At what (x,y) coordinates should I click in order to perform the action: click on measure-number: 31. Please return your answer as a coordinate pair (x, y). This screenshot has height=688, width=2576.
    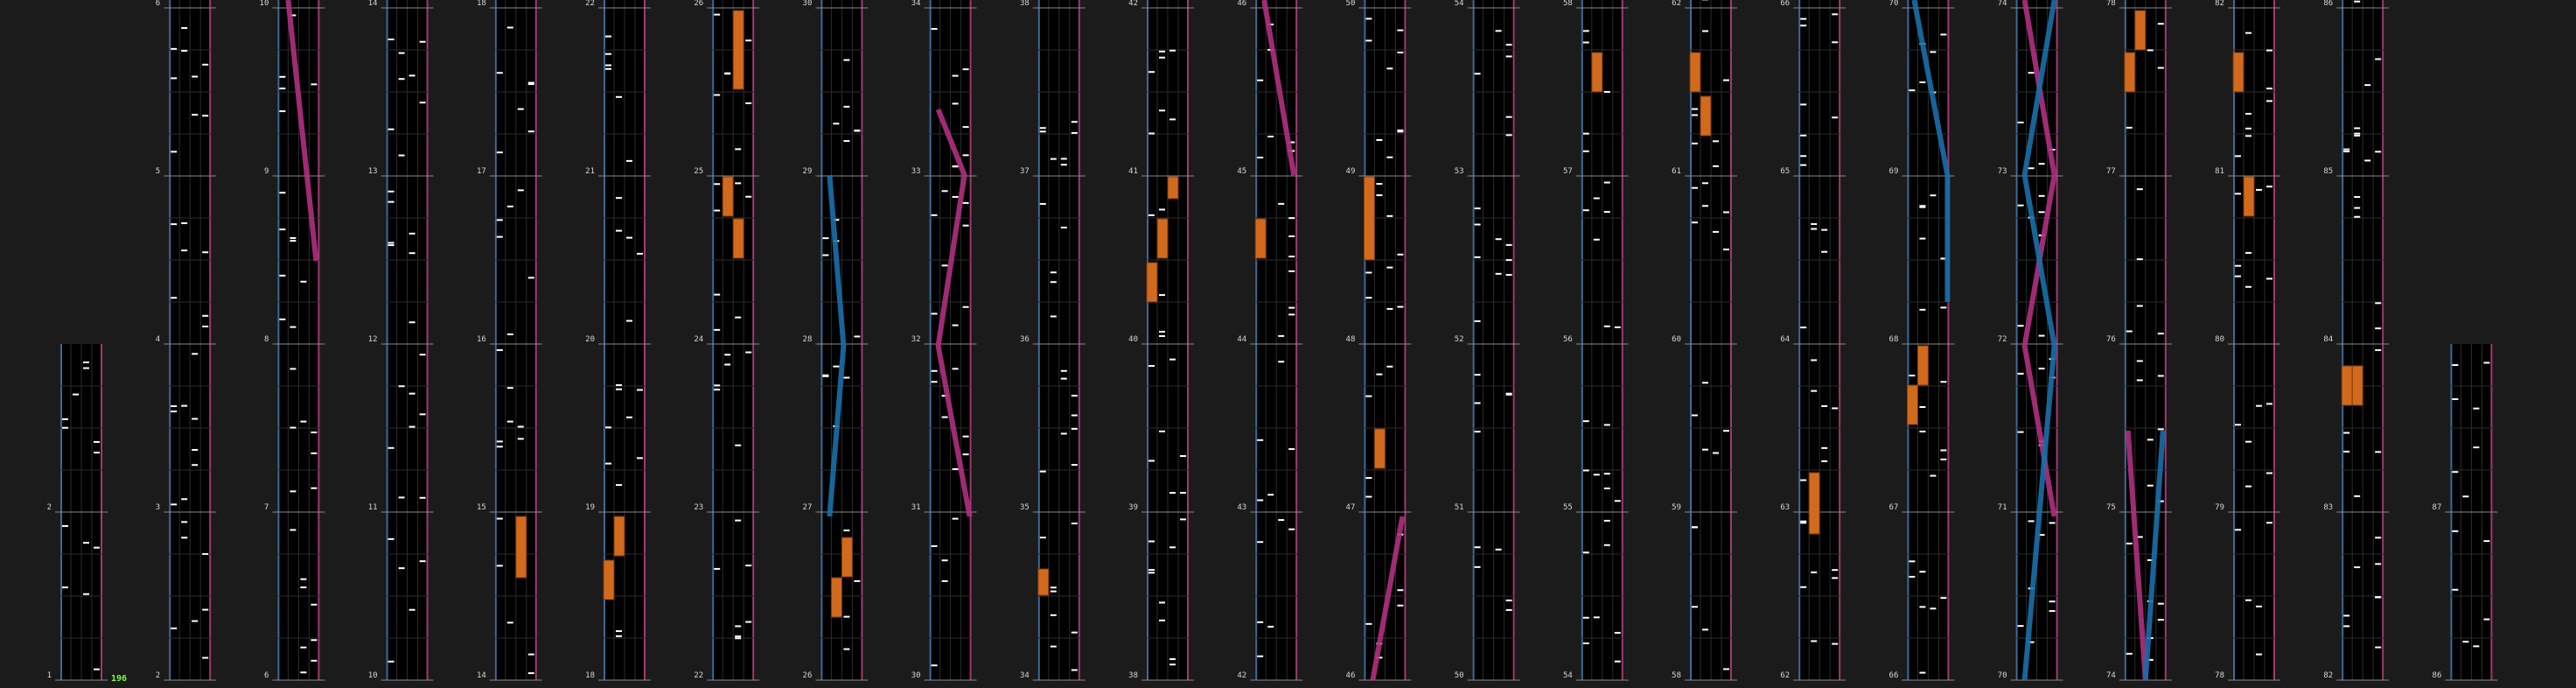
    Looking at the image, I should click on (916, 508).